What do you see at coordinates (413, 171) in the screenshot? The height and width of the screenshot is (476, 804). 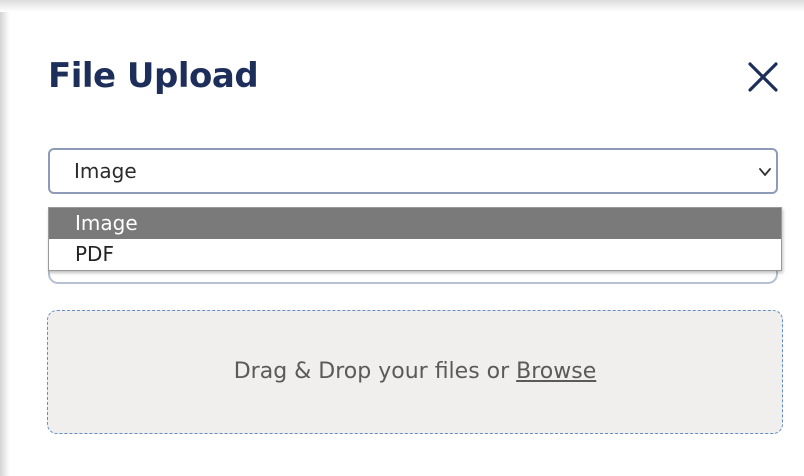 I see `file-type-select: Image` at bounding box center [413, 171].